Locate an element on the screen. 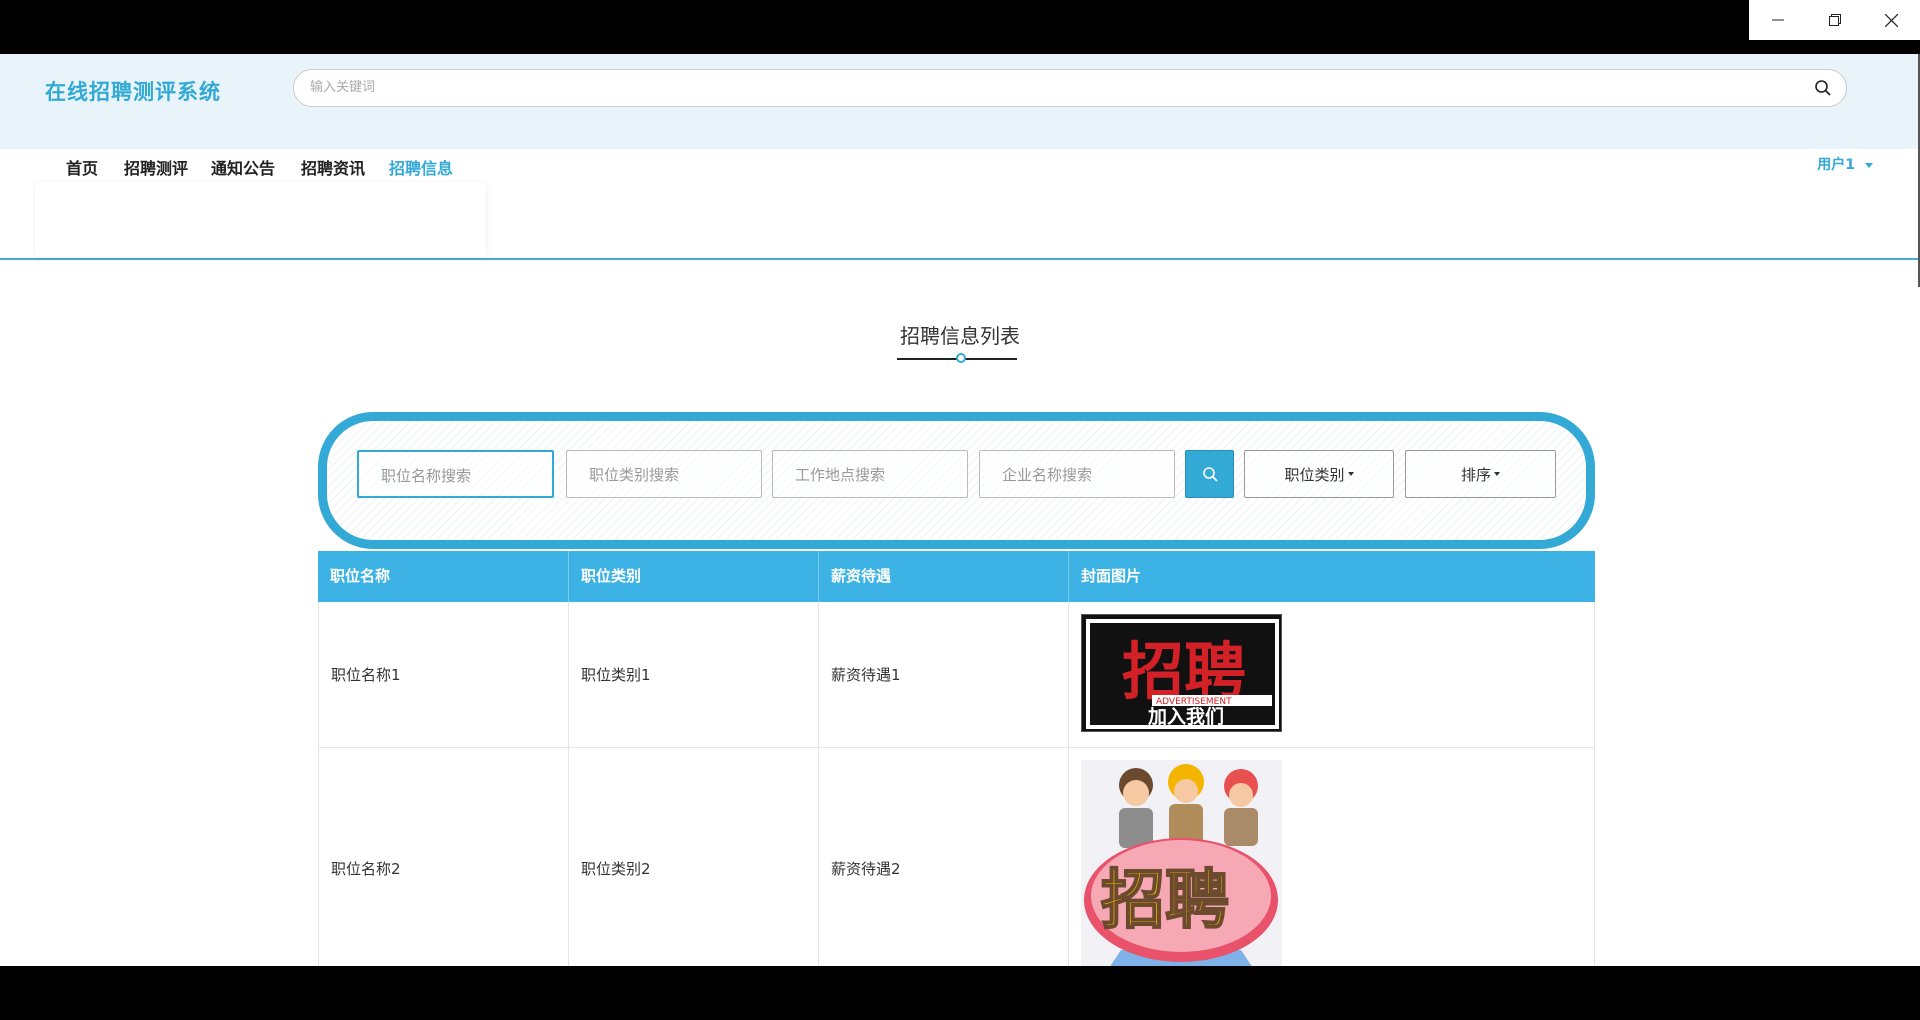 This screenshot has width=1920, height=1020. nav-item-recruit-info: 招聘信息 is located at coordinates (421, 167).